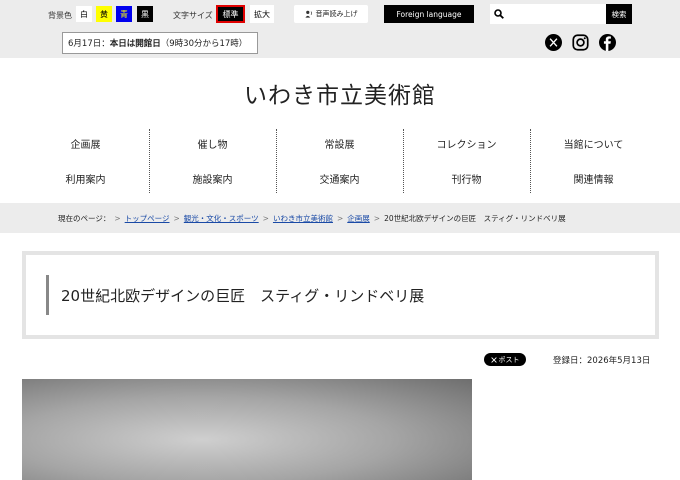 The width and height of the screenshot is (680, 480). Describe the element at coordinates (429, 14) in the screenshot. I see `foreign-language-button: Foreign language` at that location.